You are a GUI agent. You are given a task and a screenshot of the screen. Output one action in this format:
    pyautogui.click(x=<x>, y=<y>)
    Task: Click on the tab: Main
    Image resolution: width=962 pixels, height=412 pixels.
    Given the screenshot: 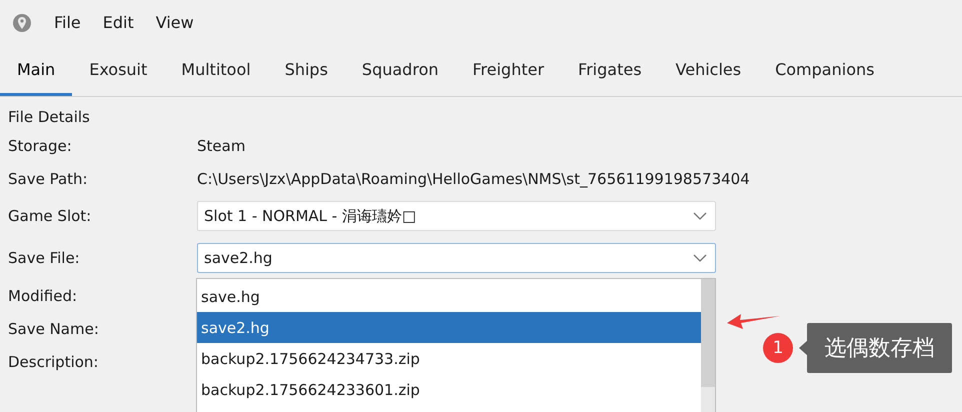 What is the action you would take?
    pyautogui.click(x=36, y=70)
    